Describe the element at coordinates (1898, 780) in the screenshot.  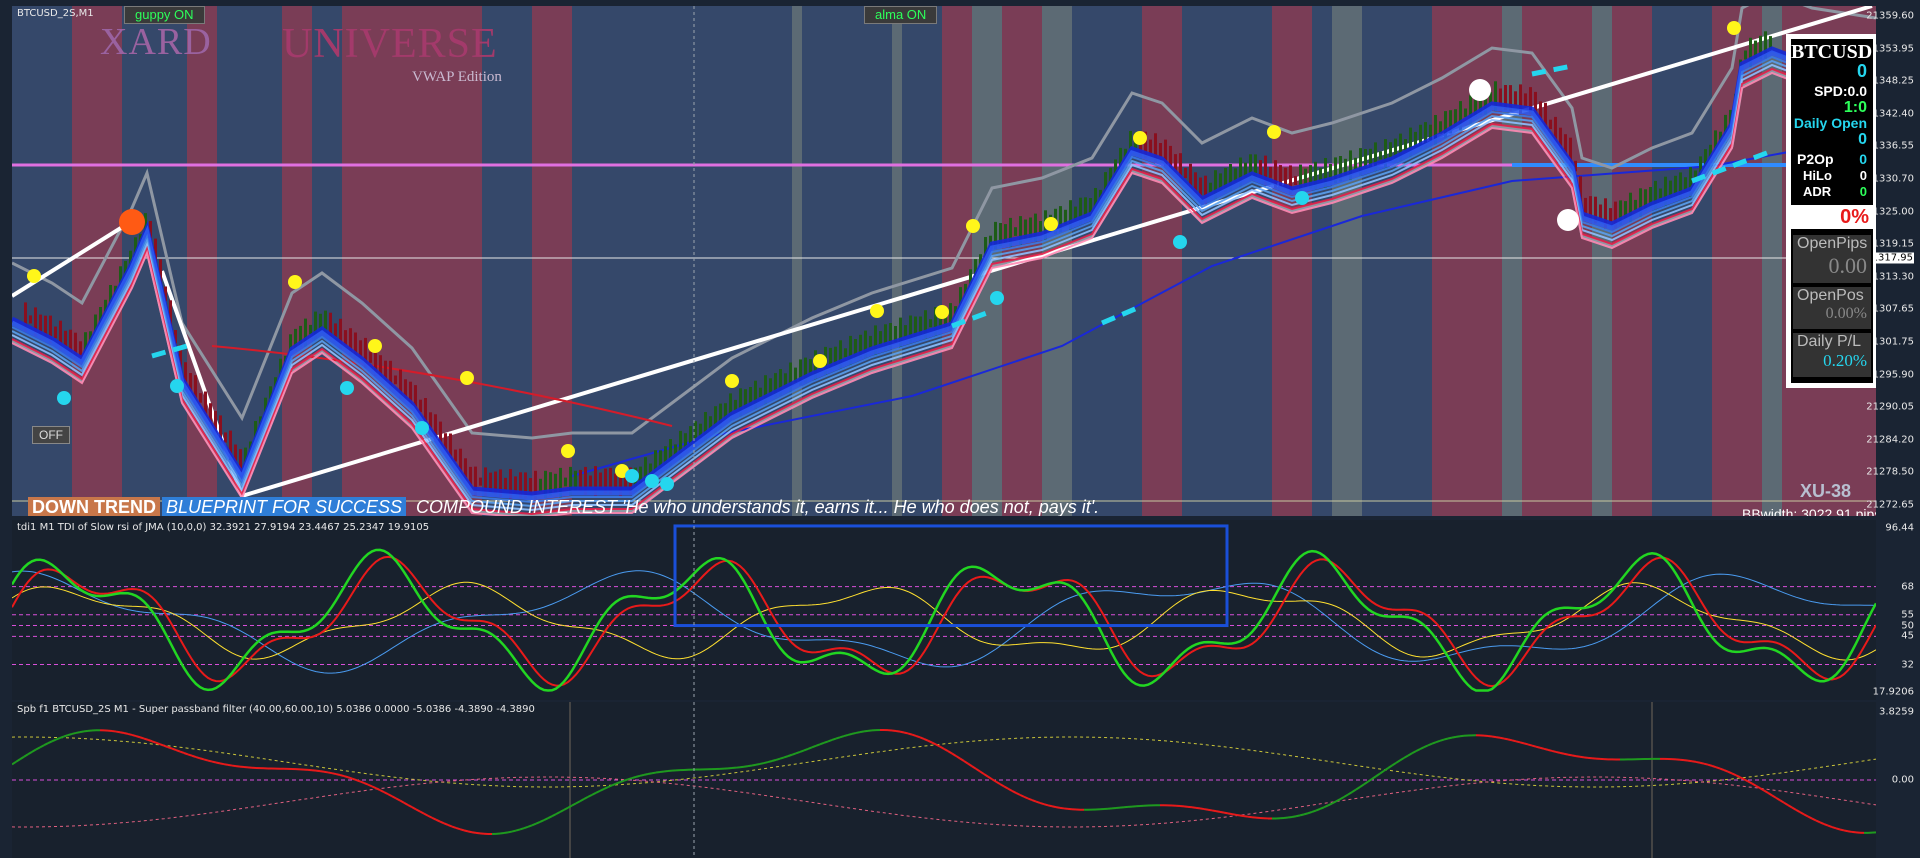
I see `spb-axis: 3.8259 0.00` at that location.